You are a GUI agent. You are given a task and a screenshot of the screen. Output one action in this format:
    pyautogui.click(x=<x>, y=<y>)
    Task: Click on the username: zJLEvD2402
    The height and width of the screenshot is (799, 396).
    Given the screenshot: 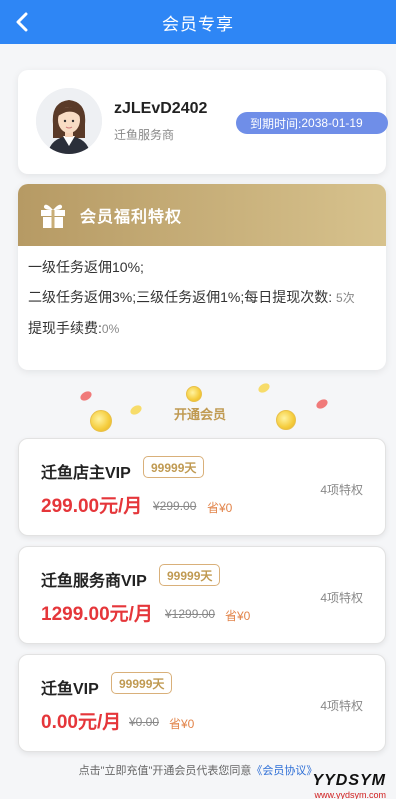 What is the action you would take?
    pyautogui.click(x=161, y=108)
    